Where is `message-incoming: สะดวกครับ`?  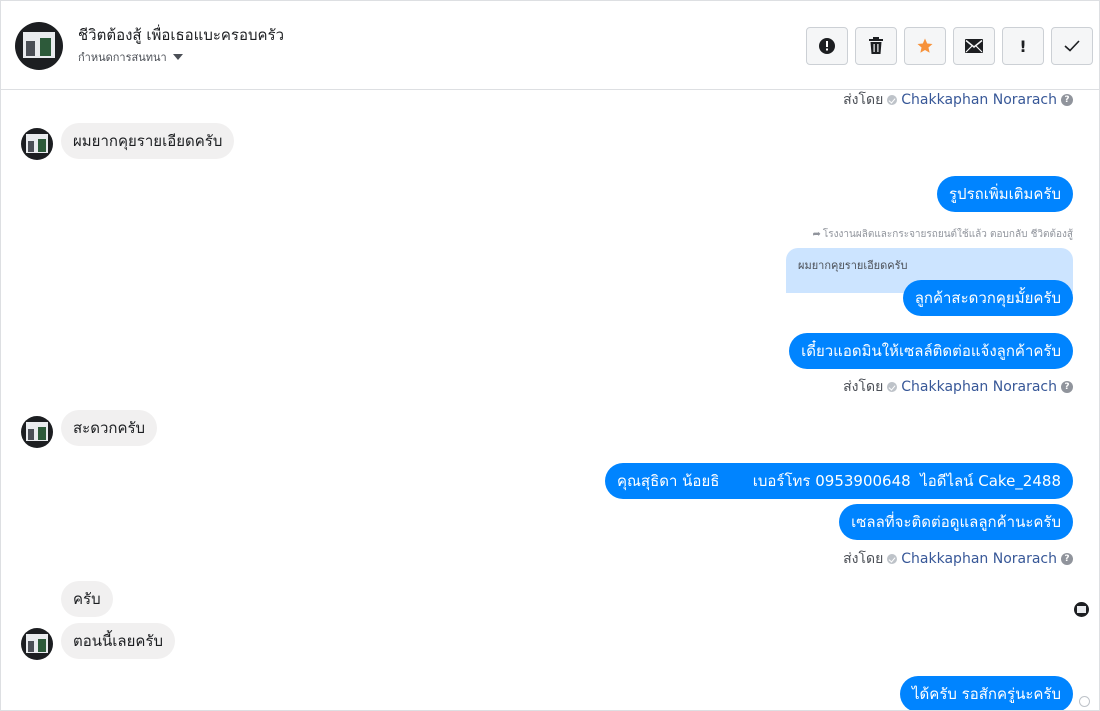 message-incoming: สะดวกครับ is located at coordinates (109, 428).